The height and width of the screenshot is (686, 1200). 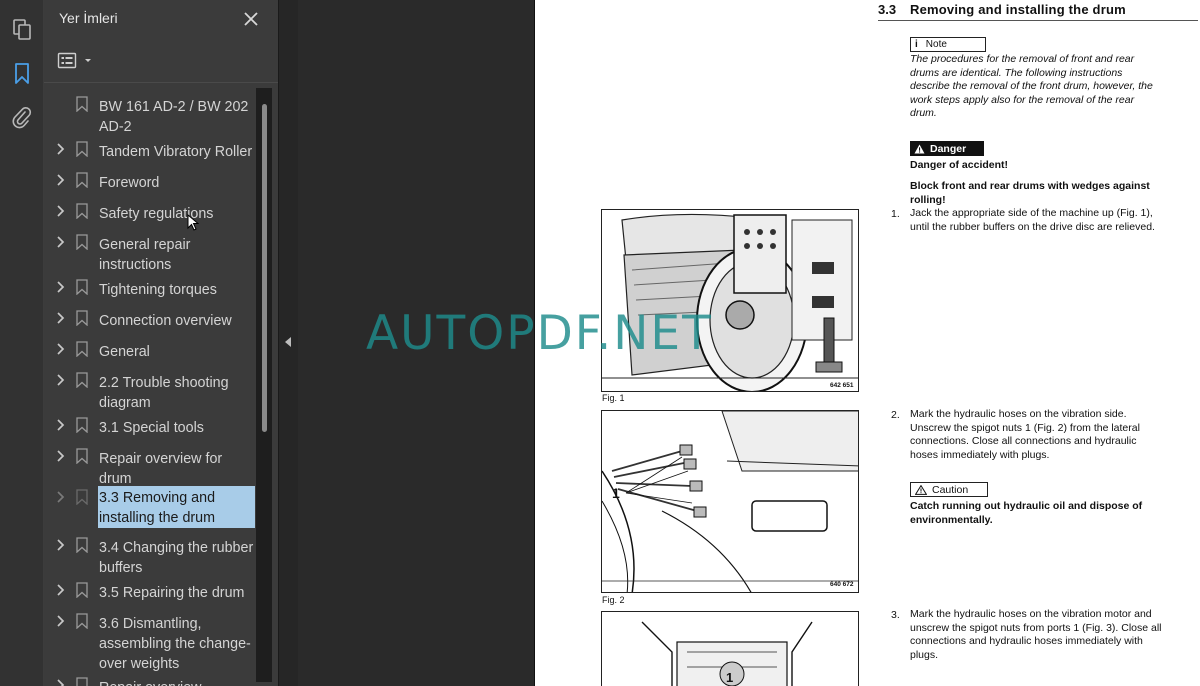 I want to click on note-label-box: i Note, so click(x=948, y=44).